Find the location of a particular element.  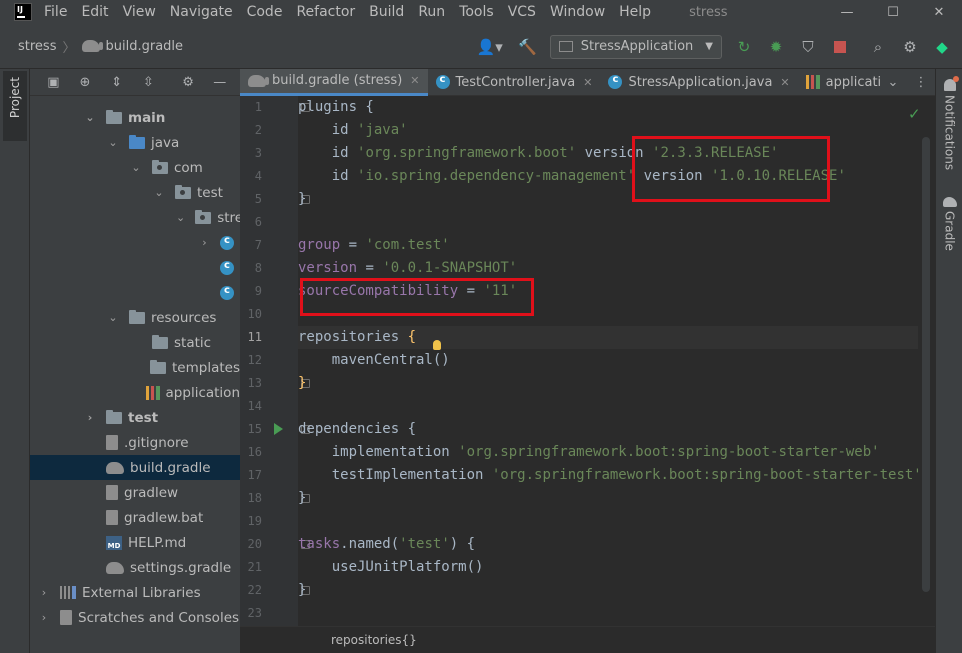

maximize-button: ☐ is located at coordinates (893, 12).